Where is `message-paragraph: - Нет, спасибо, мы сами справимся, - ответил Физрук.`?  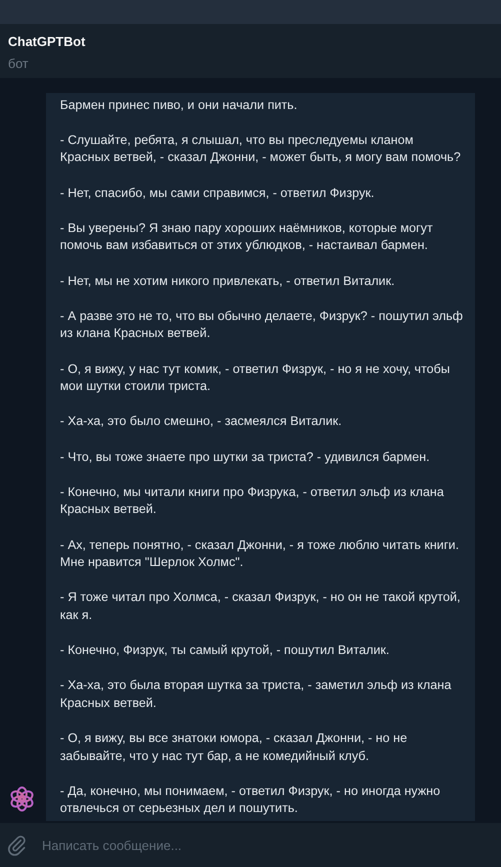
message-paragraph: - Нет, спасибо, мы сами справимся, - ответил Физрук. is located at coordinates (218, 193).